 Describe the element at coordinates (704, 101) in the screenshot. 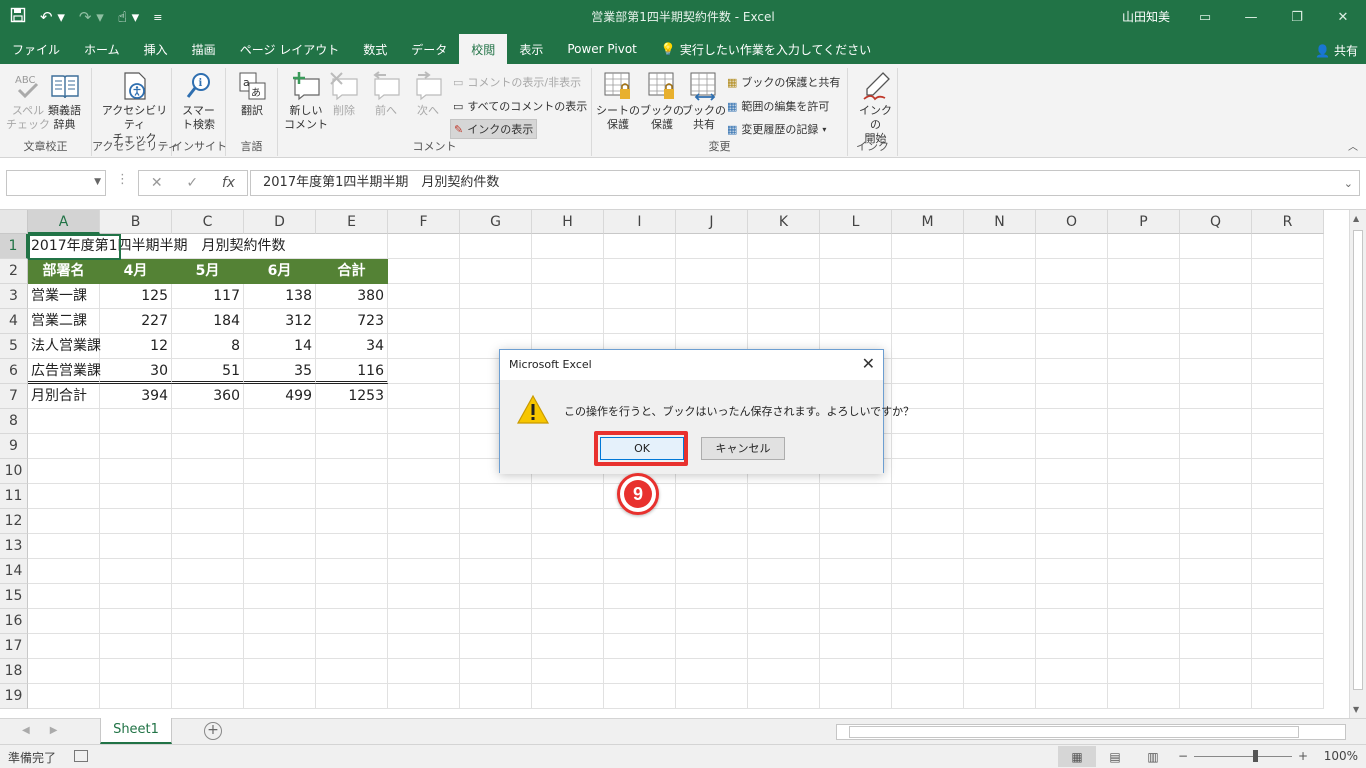

I see `share-workbook-button: ブックの 共有` at that location.